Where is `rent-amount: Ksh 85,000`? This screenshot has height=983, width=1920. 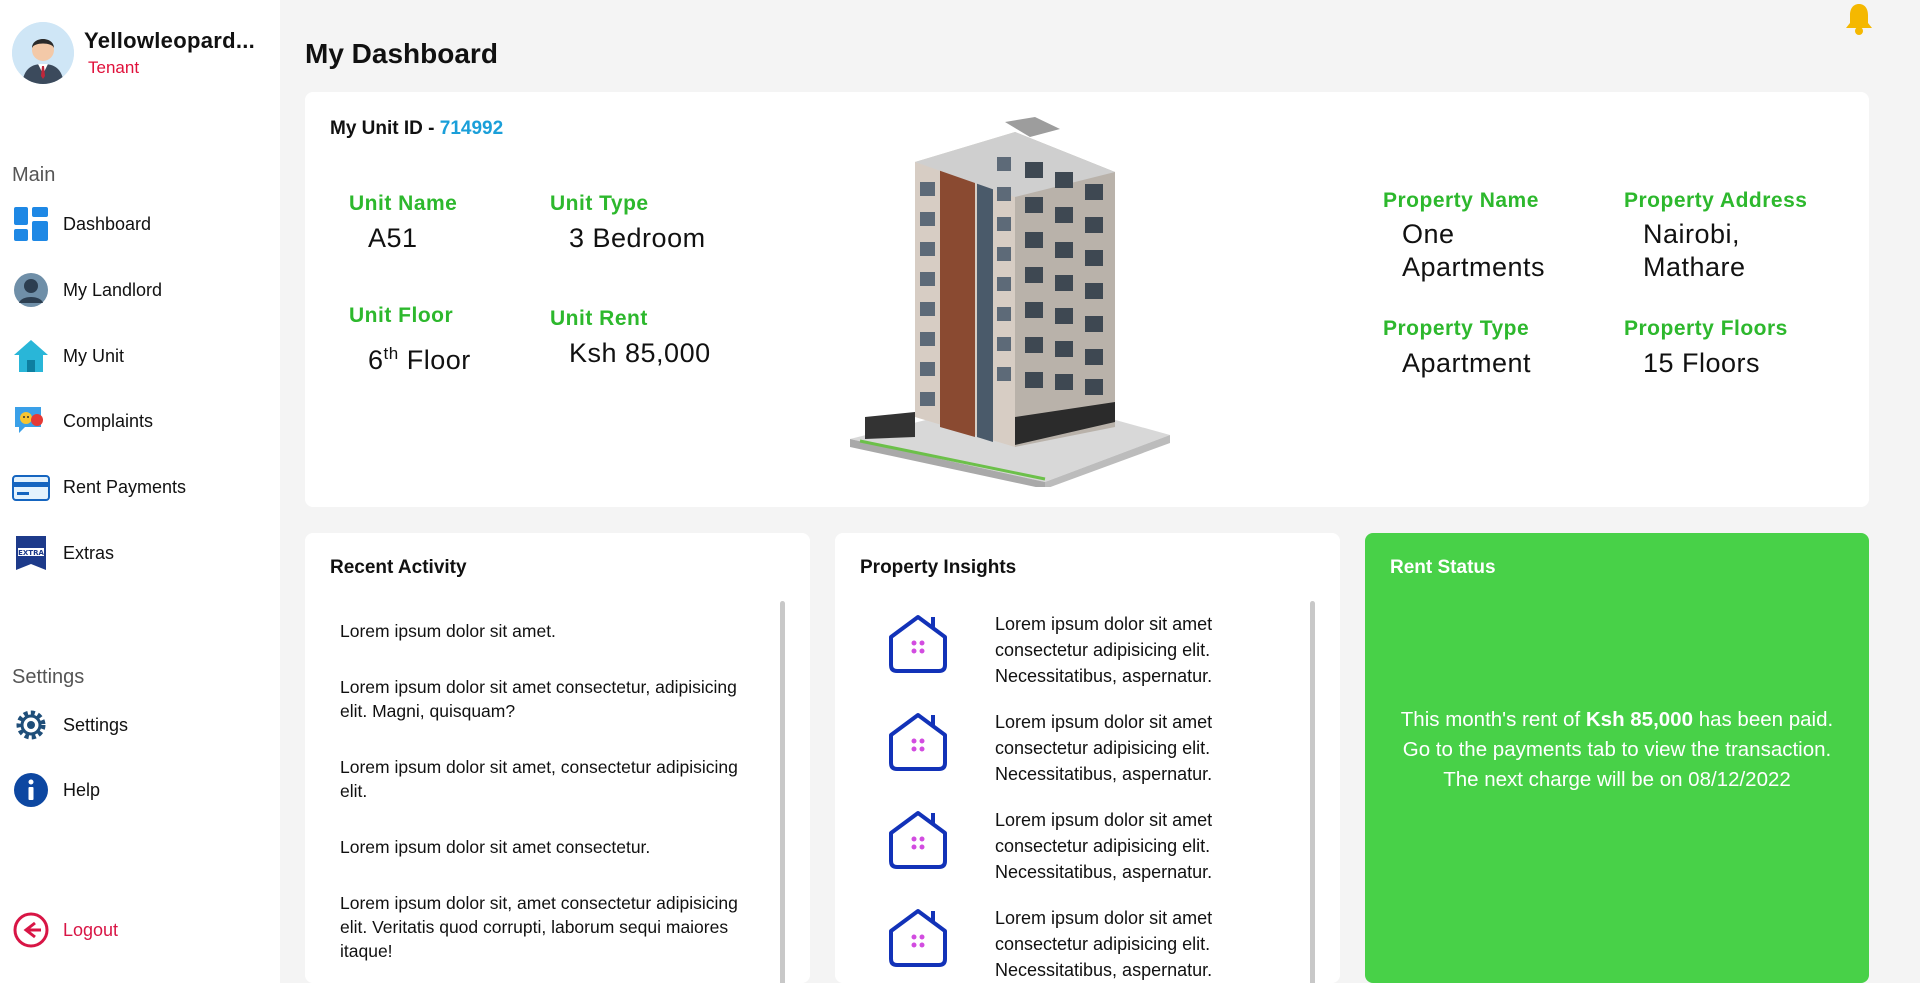 rent-amount: Ksh 85,000 is located at coordinates (1639, 719).